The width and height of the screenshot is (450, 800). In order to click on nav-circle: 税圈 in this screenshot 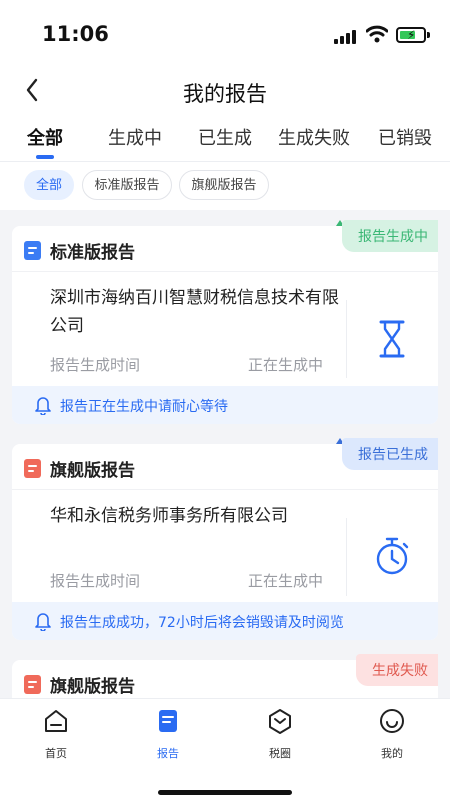, I will do `click(280, 734)`.